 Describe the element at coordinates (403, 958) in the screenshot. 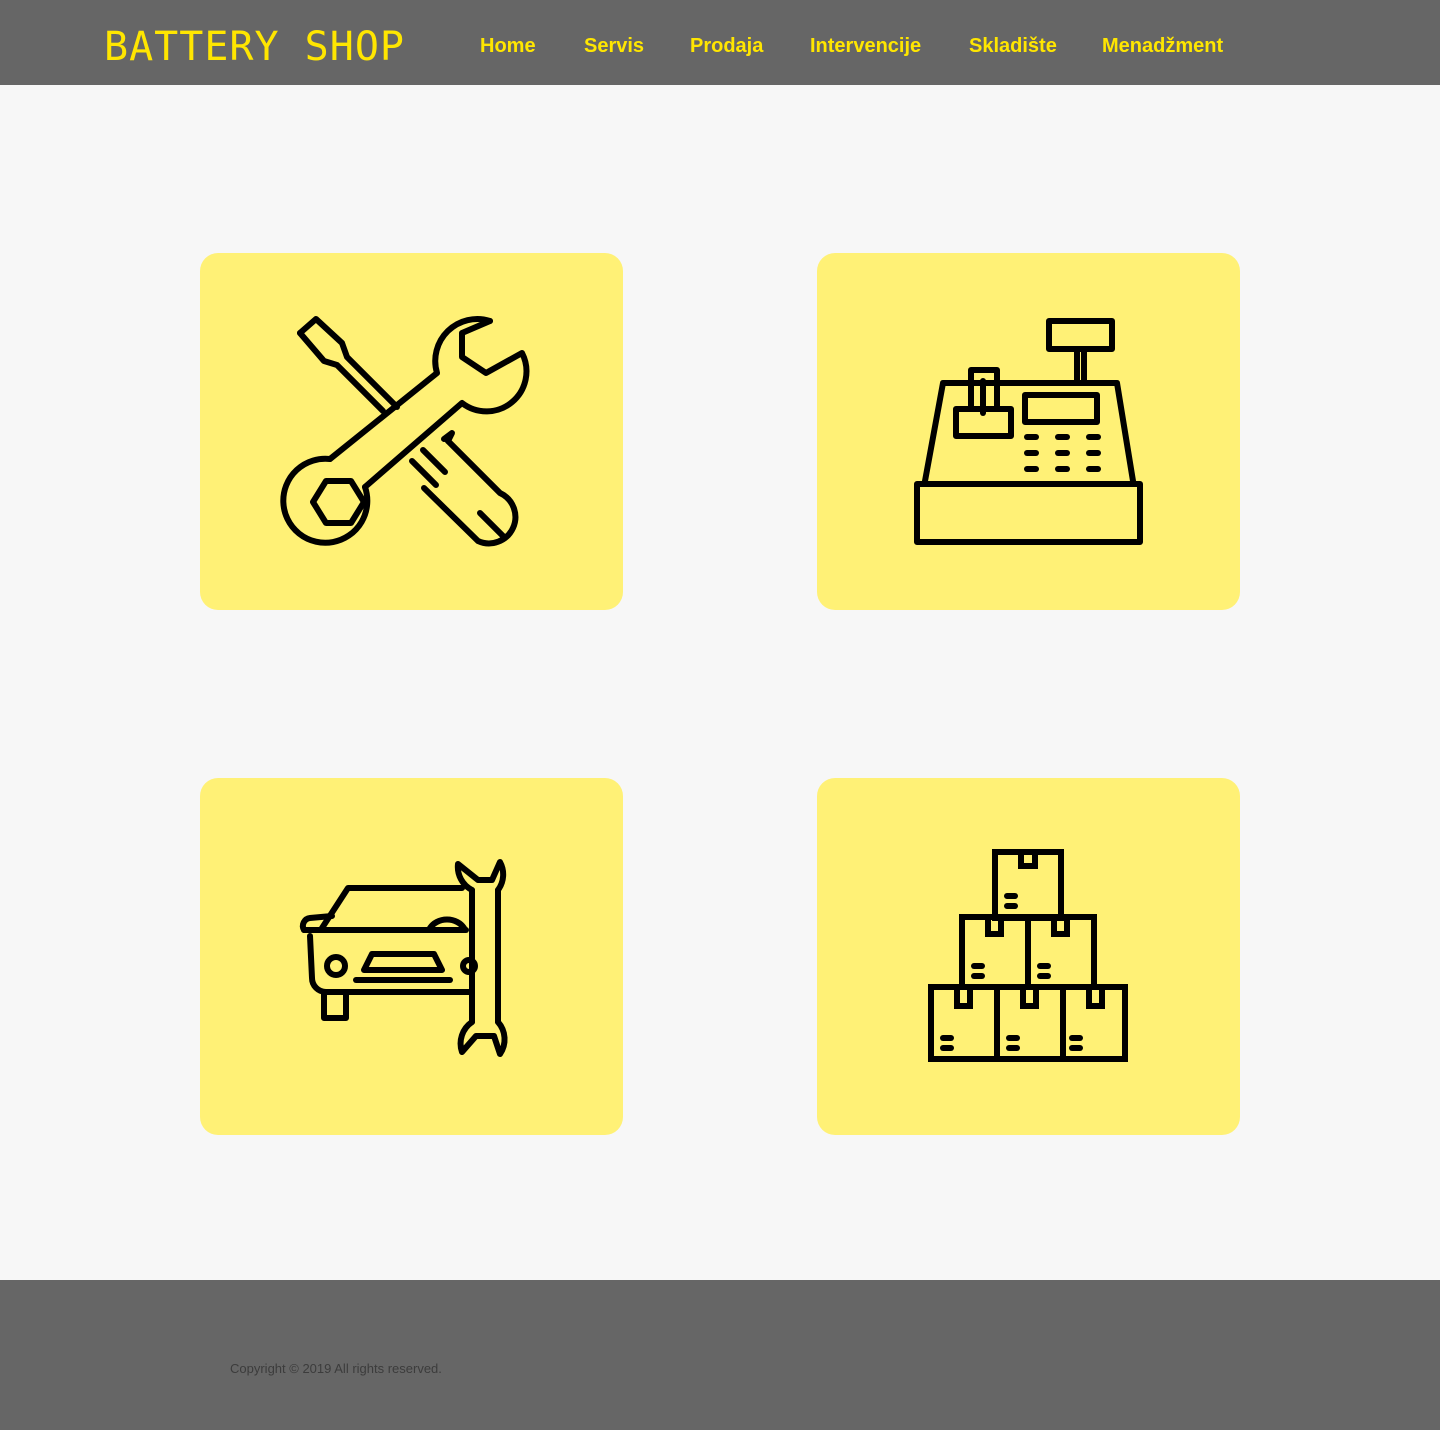

I see `car-repair-icon` at that location.